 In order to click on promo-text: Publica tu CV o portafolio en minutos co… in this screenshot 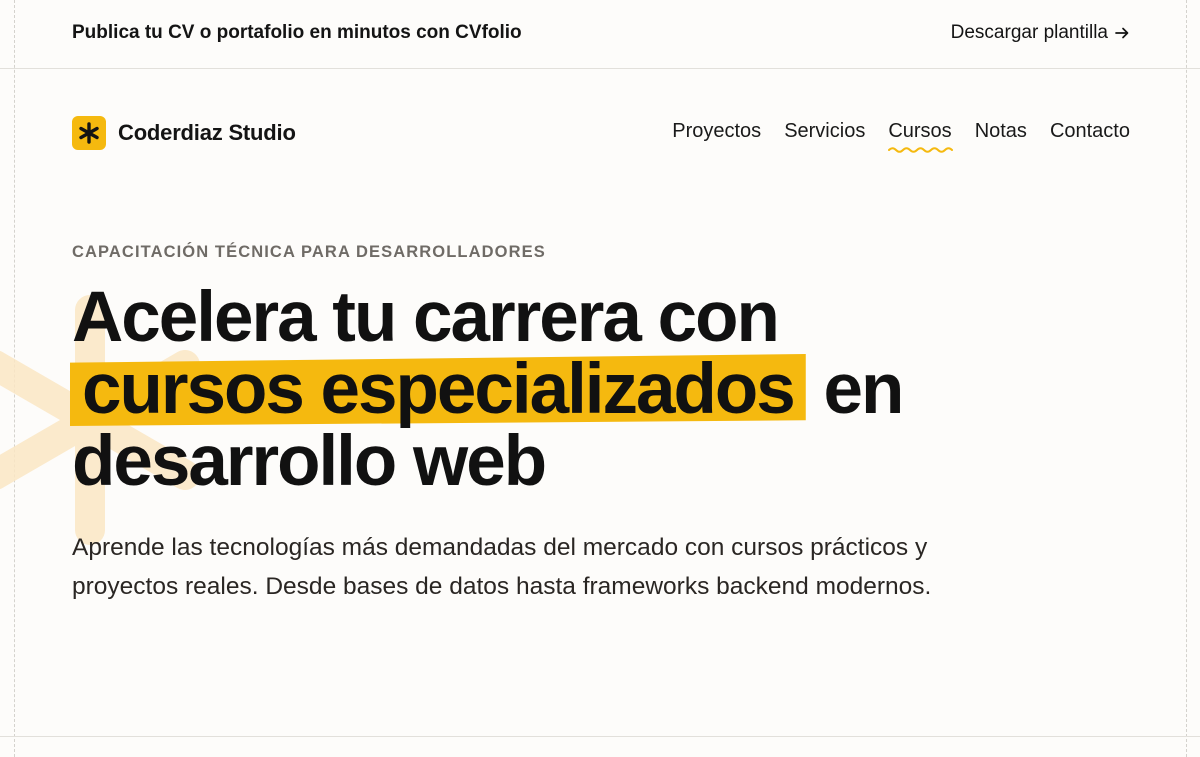, I will do `click(297, 32)`.